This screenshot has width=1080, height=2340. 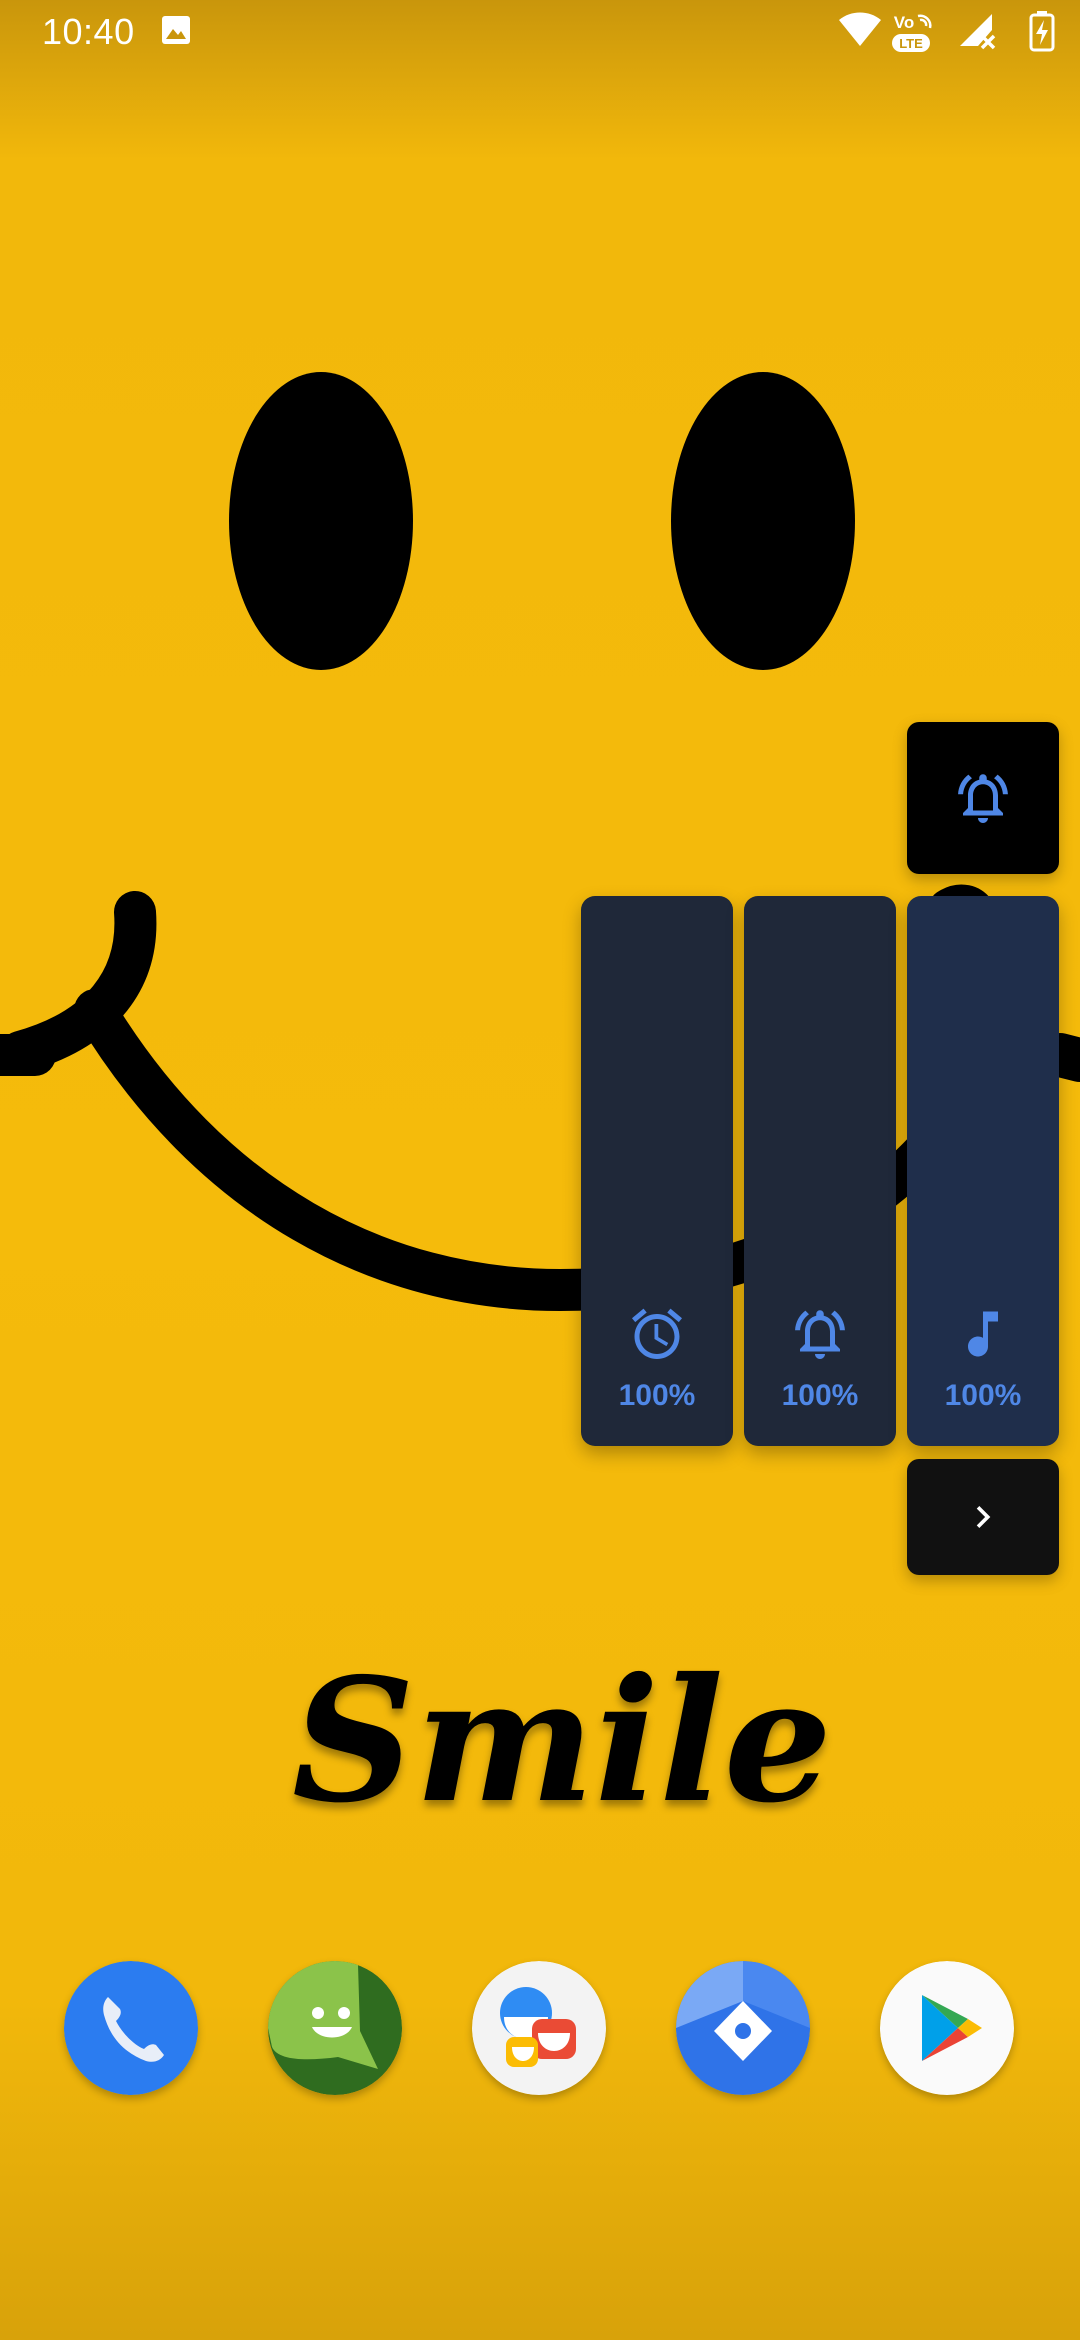 I want to click on ring-volume-slider: 100%, so click(x=820, y=1171).